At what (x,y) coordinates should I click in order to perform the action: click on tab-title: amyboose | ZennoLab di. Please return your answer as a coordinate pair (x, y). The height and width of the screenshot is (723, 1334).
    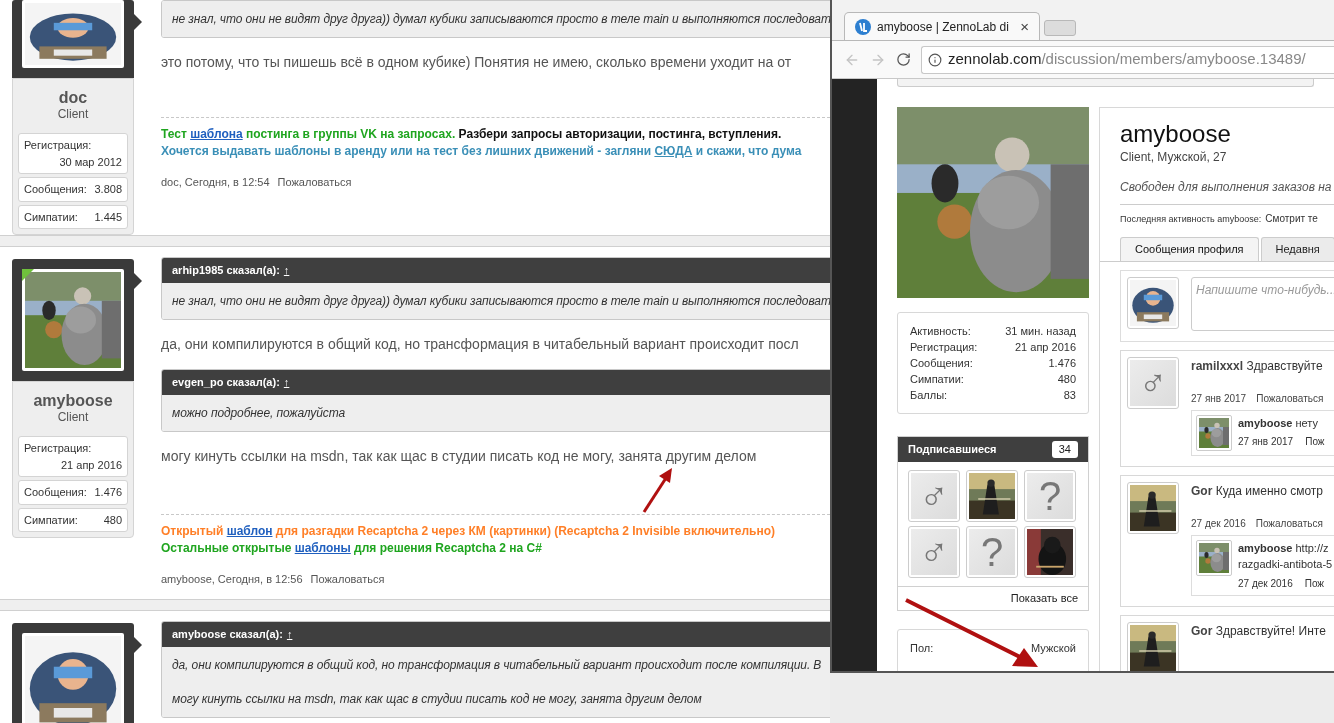
    Looking at the image, I should click on (943, 27).